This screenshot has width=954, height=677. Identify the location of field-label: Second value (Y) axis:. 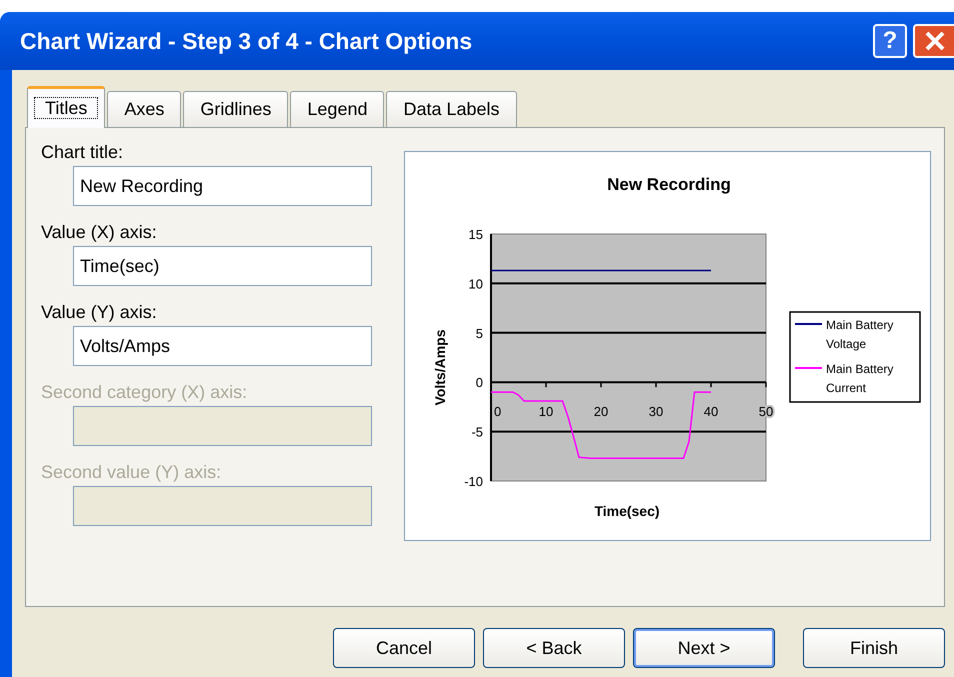
(131, 472).